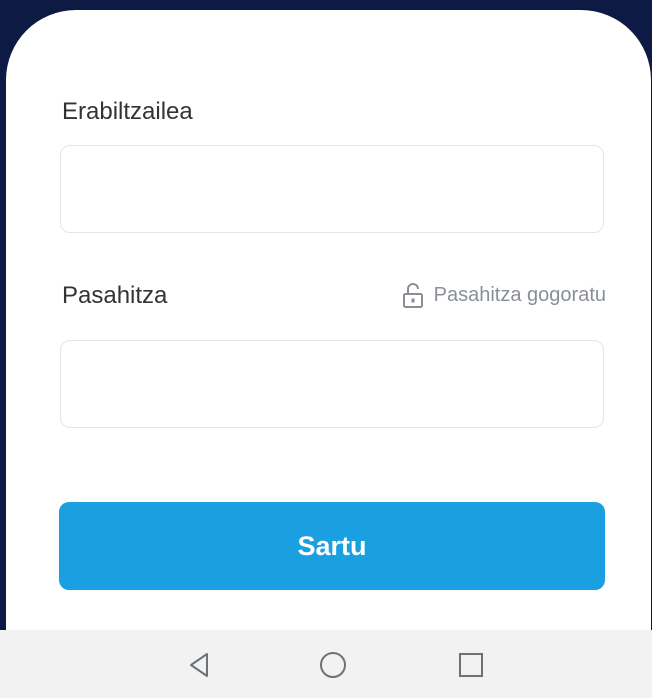 This screenshot has height=698, width=652. I want to click on username-input, so click(332, 189).